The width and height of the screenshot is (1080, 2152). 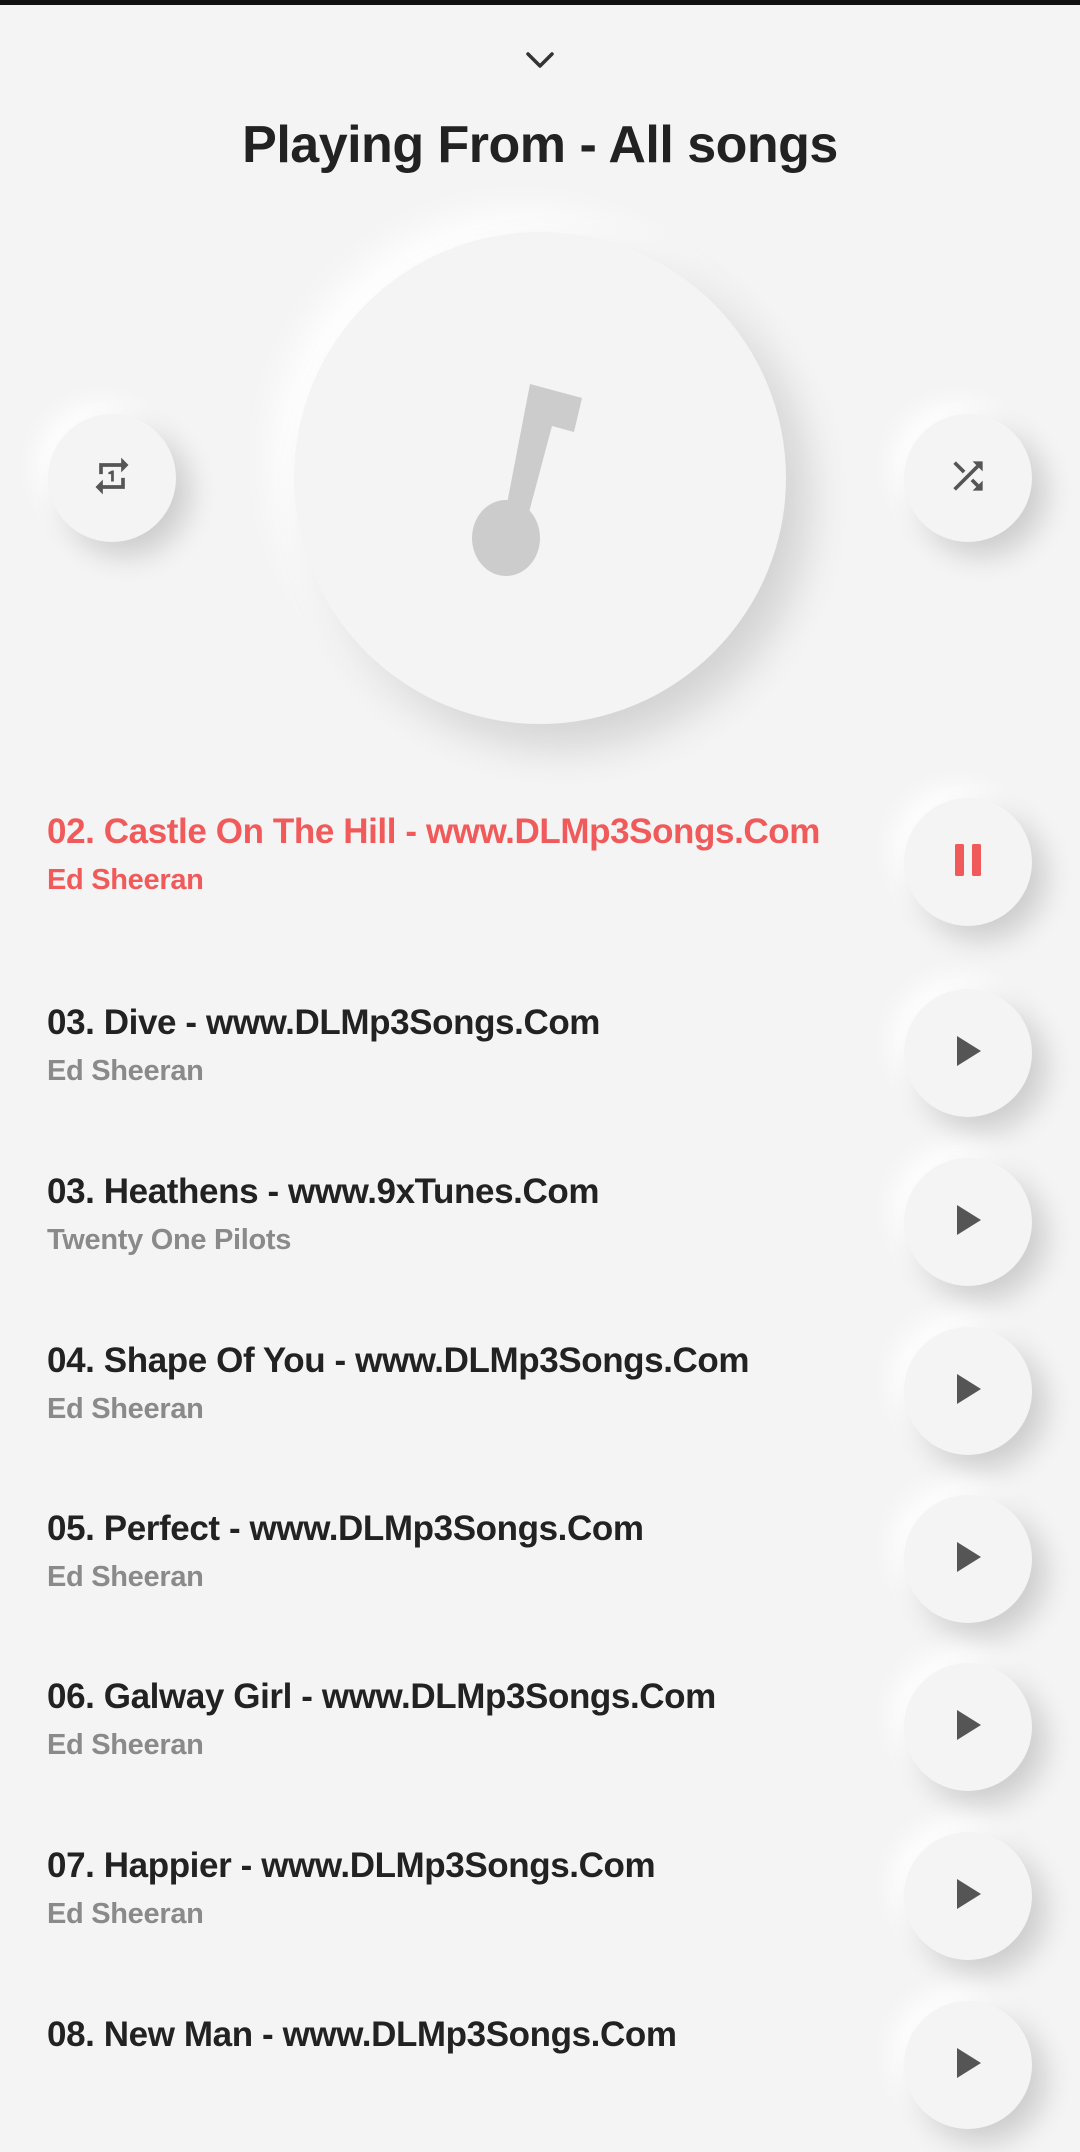 I want to click on shuffle-icon, so click(x=968, y=478).